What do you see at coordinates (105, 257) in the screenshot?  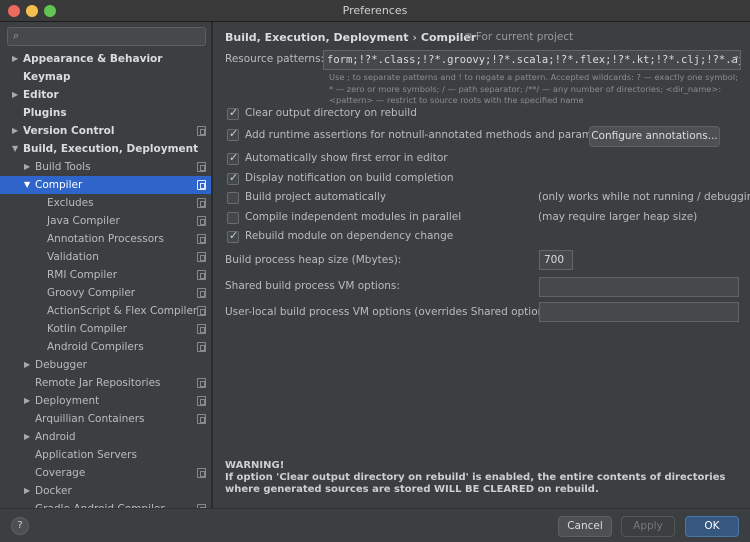 I see `tree-item-validation: Validation` at bounding box center [105, 257].